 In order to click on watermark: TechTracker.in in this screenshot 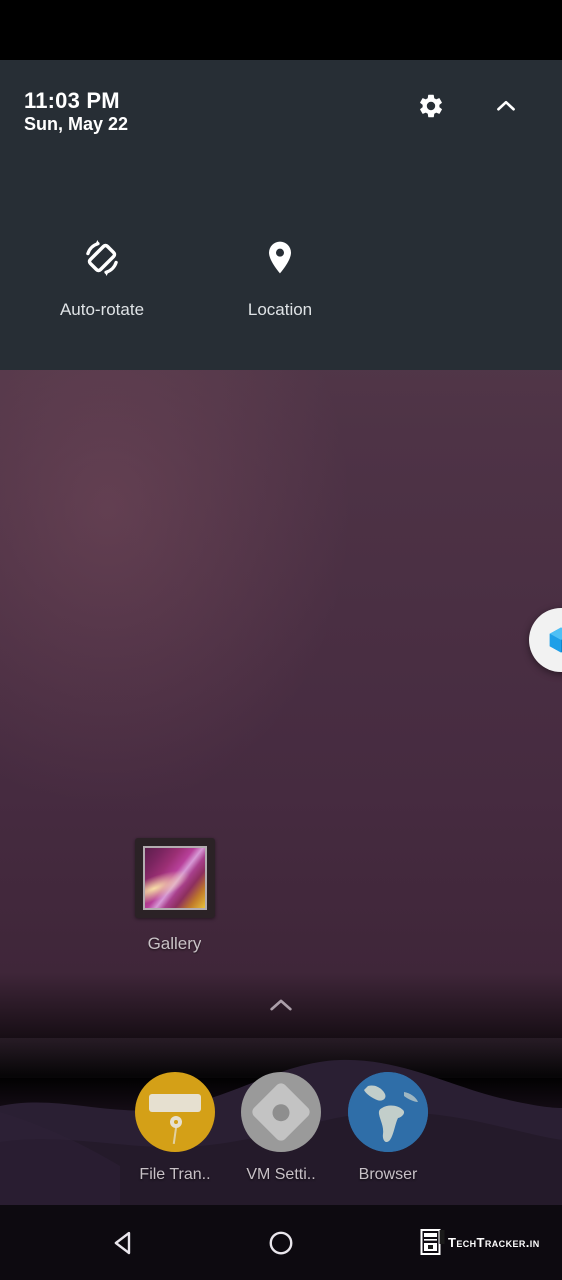, I will do `click(480, 1242)`.